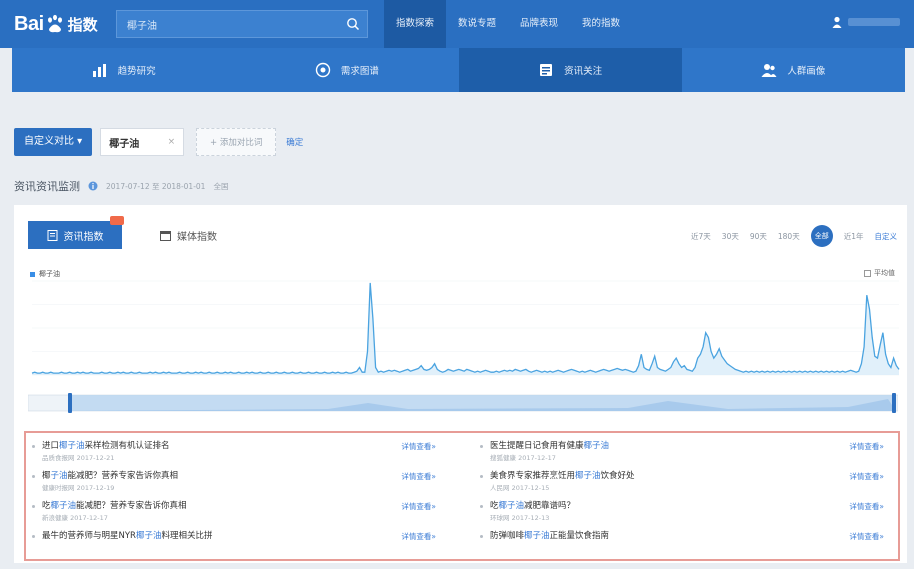  What do you see at coordinates (117, 220) in the screenshot?
I see `new-badge` at bounding box center [117, 220].